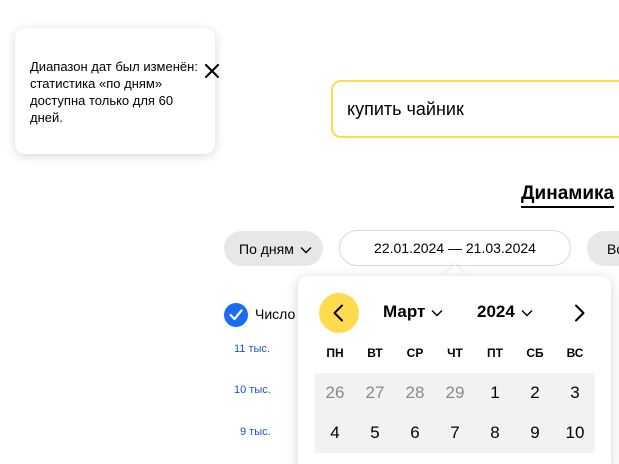 This screenshot has width=619, height=464. I want to click on calendar-day: 8, so click(495, 433).